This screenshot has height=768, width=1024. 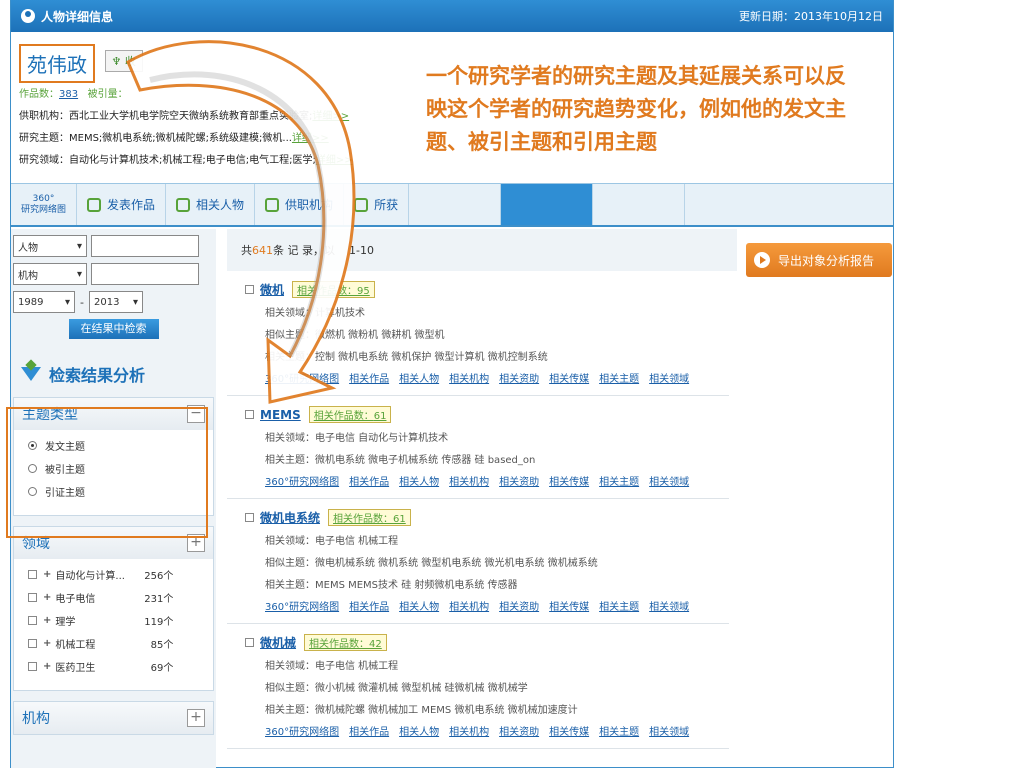 What do you see at coordinates (547, 204) in the screenshot?
I see `tab-active` at bounding box center [547, 204].